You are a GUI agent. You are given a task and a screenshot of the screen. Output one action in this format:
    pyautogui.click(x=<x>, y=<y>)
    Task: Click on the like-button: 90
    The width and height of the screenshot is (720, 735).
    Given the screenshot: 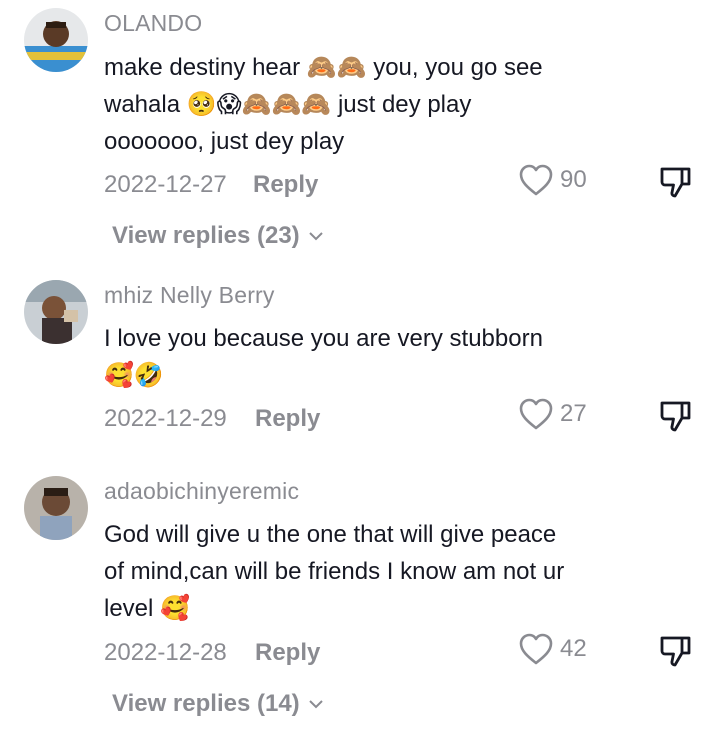 What is the action you would take?
    pyautogui.click(x=552, y=180)
    